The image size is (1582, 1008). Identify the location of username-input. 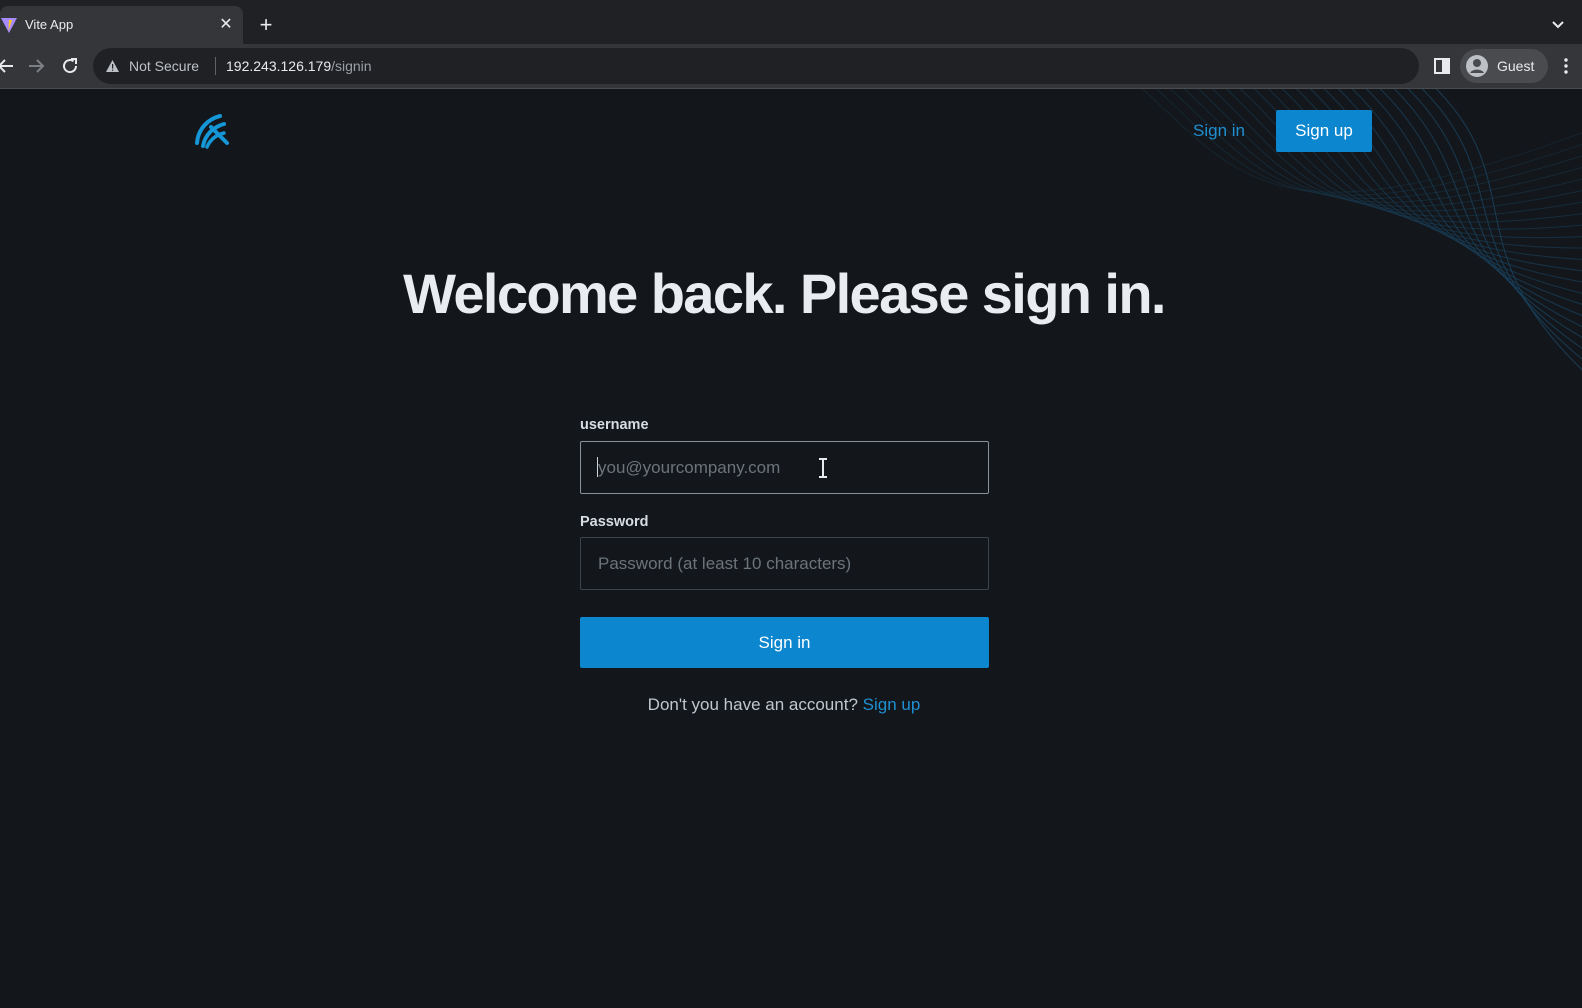
(784, 467).